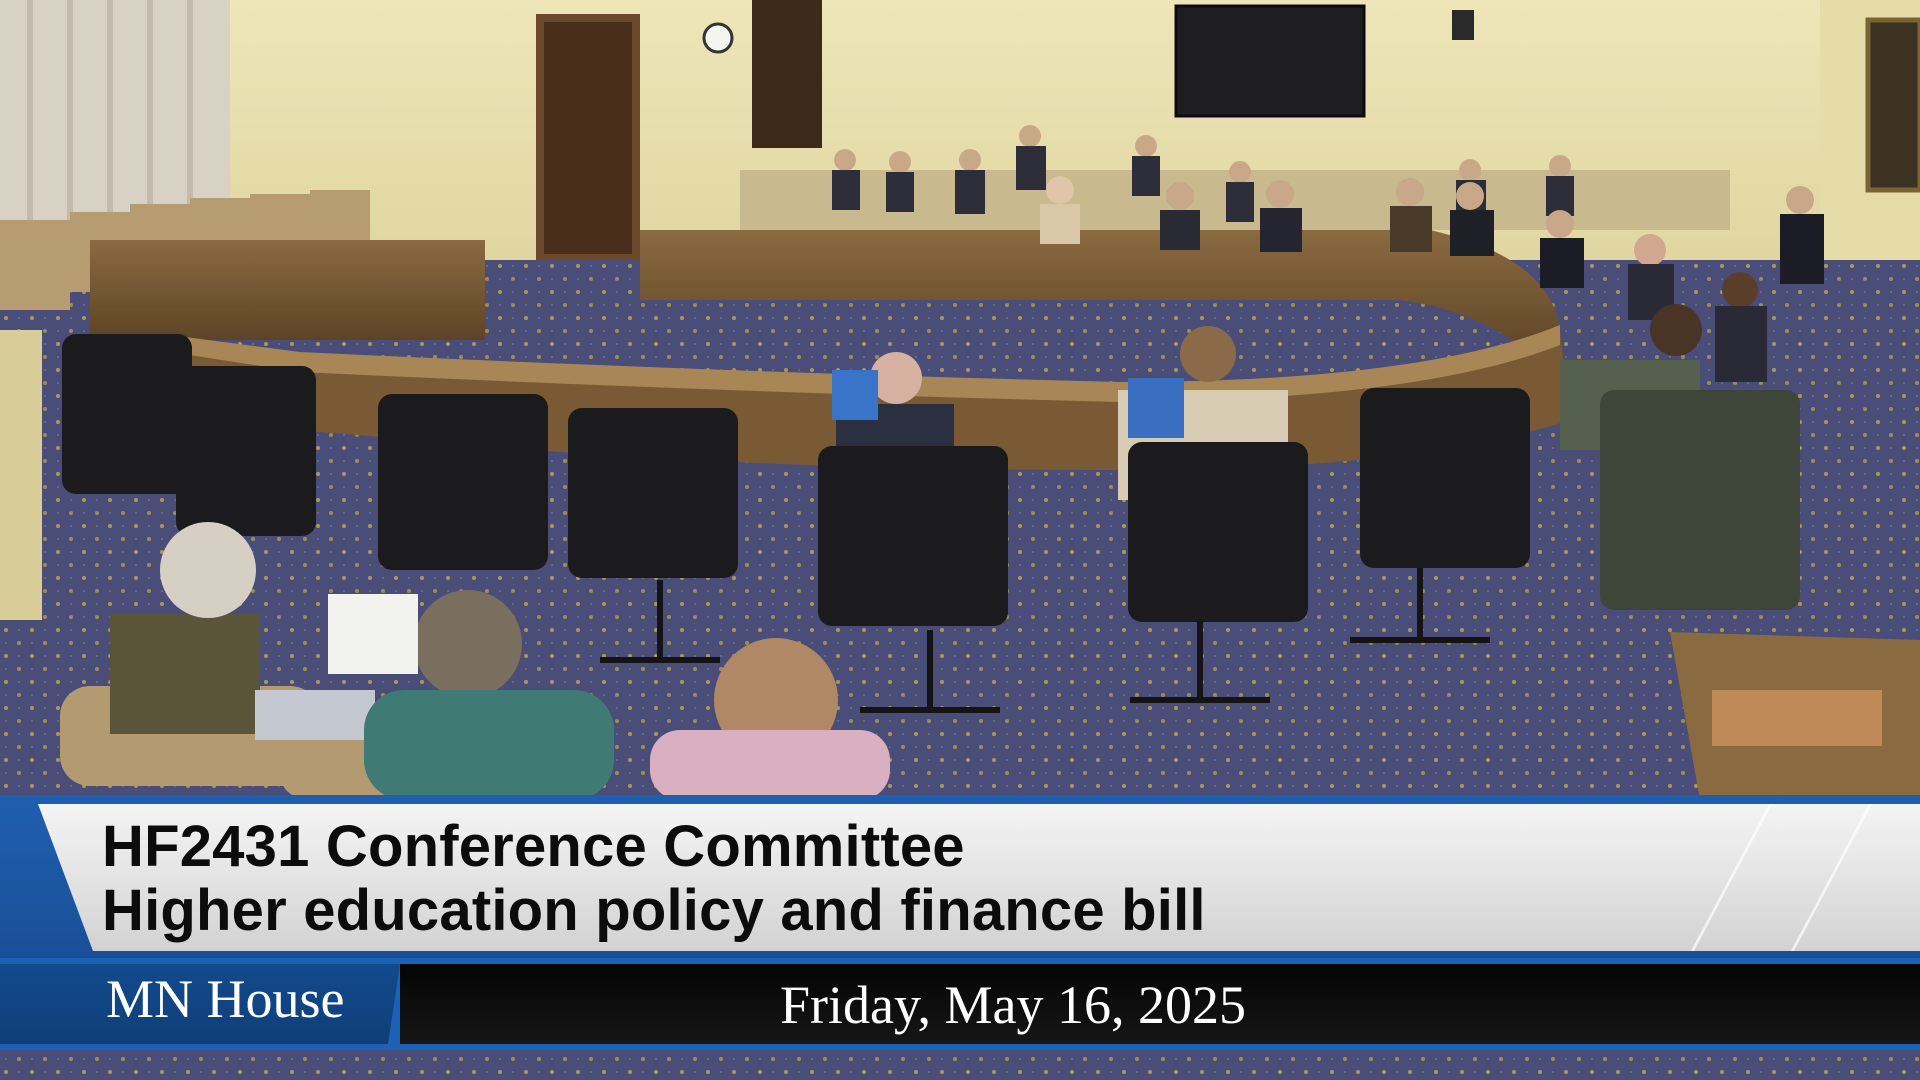 The height and width of the screenshot is (1080, 1920). What do you see at coordinates (225, 999) in the screenshot?
I see `organization-label: MN House` at bounding box center [225, 999].